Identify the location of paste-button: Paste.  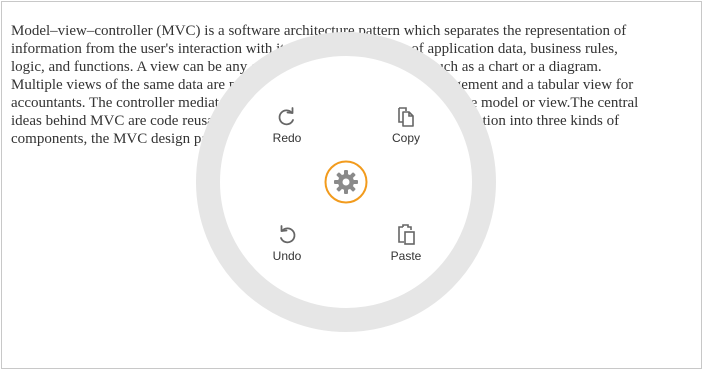
(406, 249).